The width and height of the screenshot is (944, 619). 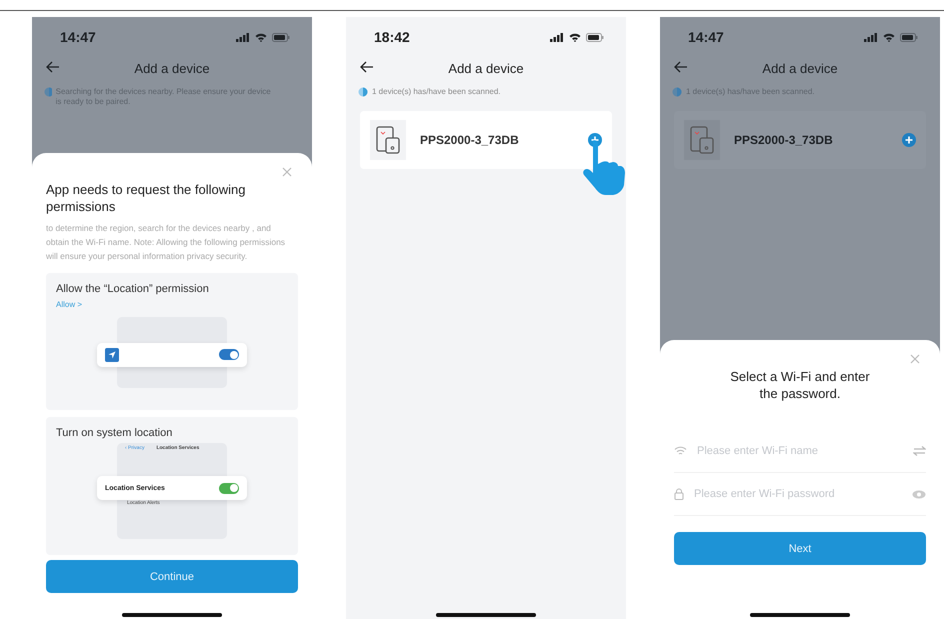 What do you see at coordinates (800, 385) in the screenshot?
I see `sheet-title: Select a Wi-Fi and enter the password.` at bounding box center [800, 385].